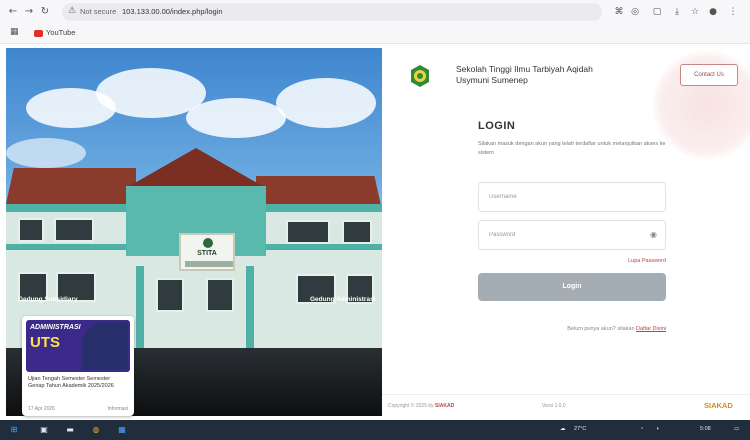 This screenshot has height=440, width=750. I want to click on card-category: Informasi, so click(117, 409).